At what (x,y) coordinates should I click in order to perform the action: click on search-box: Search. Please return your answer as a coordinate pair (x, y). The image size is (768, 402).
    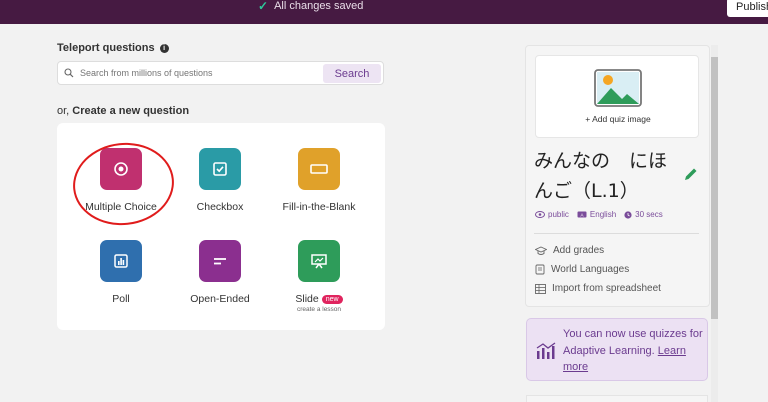
    Looking at the image, I should click on (220, 73).